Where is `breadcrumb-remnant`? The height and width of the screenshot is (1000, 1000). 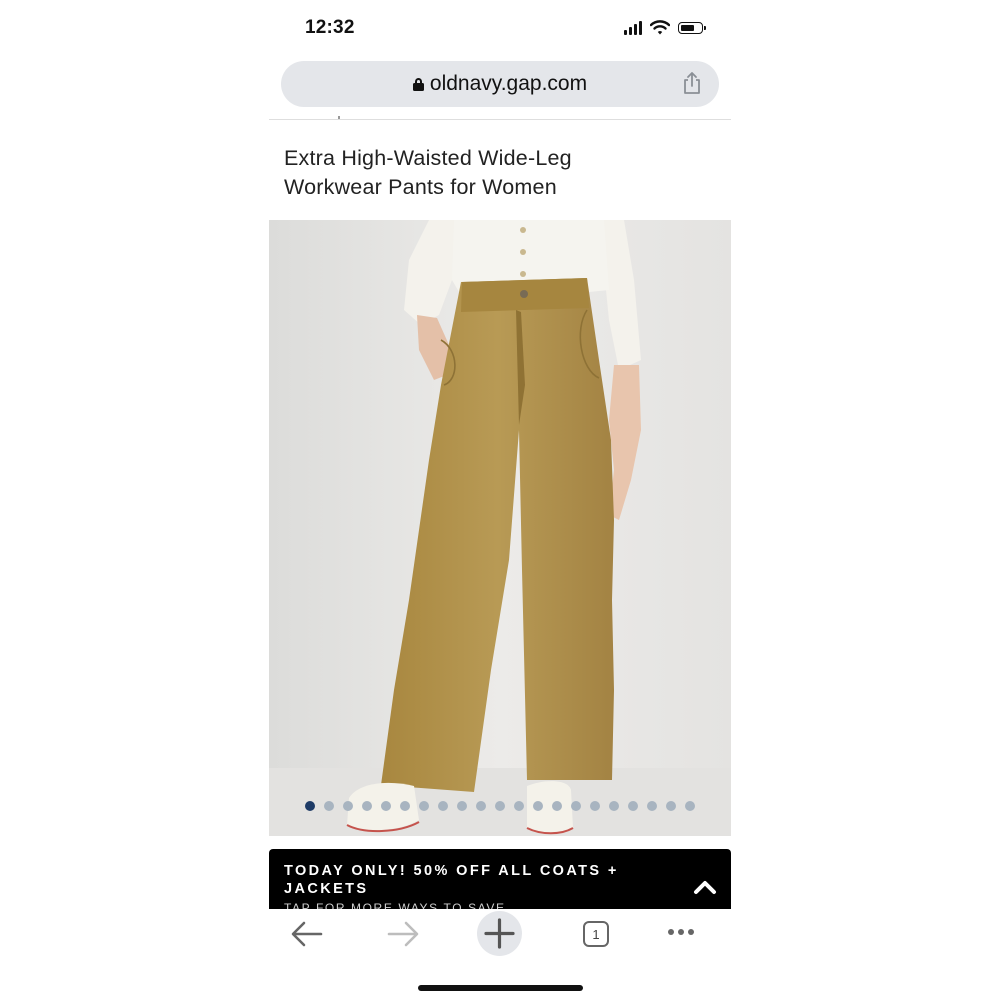
breadcrumb-remnant is located at coordinates (339, 117).